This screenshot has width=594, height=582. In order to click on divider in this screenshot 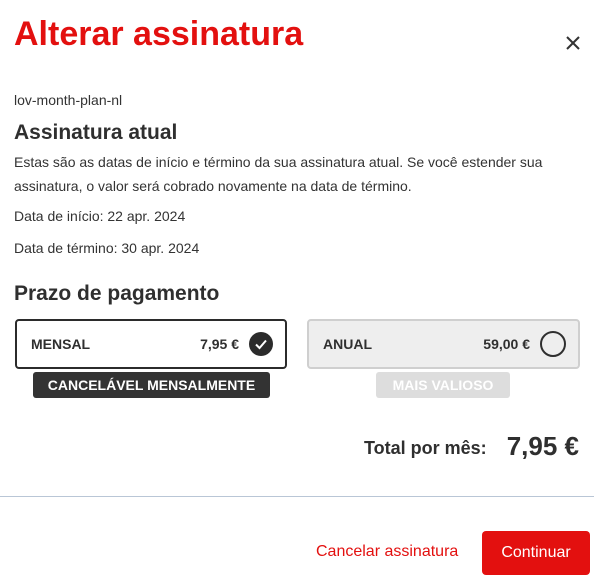, I will do `click(297, 496)`.